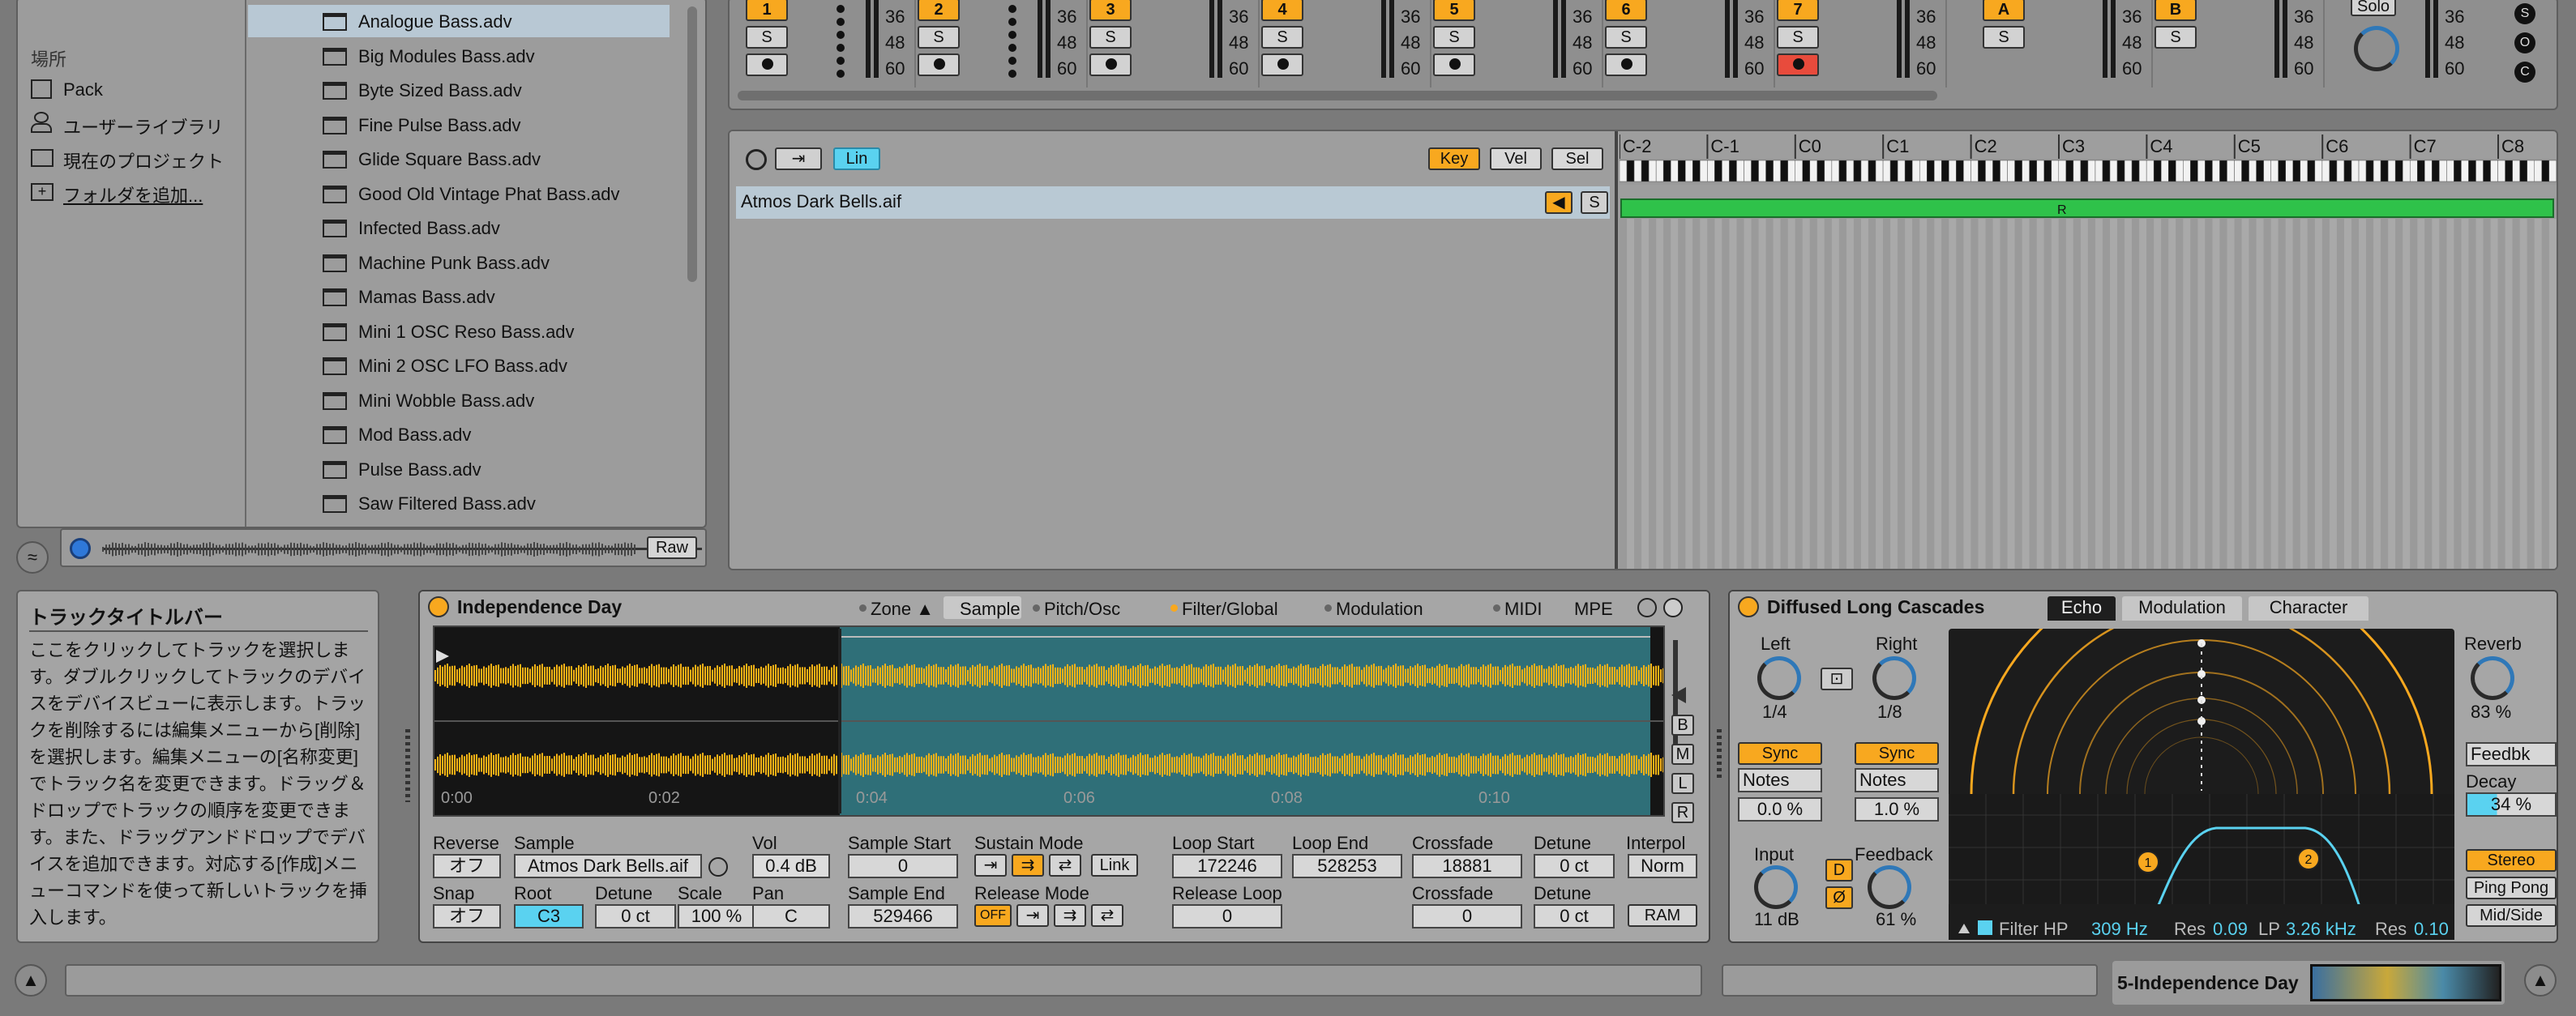 This screenshot has width=2576, height=1016. What do you see at coordinates (407, 765) in the screenshot?
I see `sampler-grip` at bounding box center [407, 765].